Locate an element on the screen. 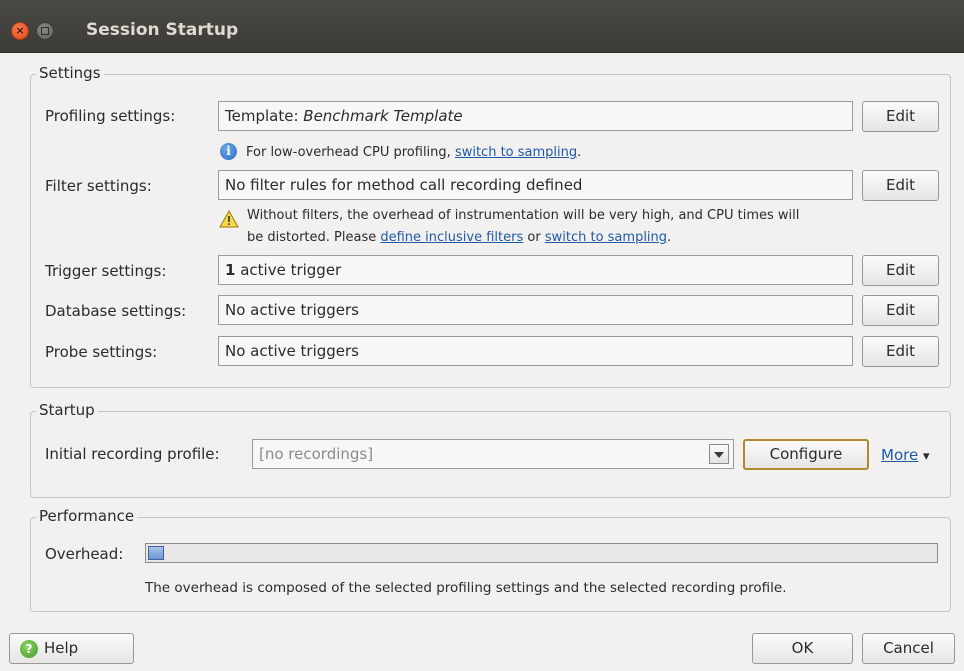 The width and height of the screenshot is (964, 671). profiling-template-name: Benchmark Template is located at coordinates (383, 116).